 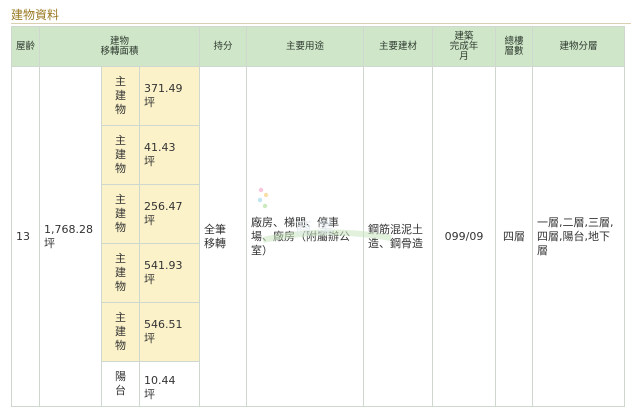 What do you see at coordinates (119, 46) in the screenshot?
I see `header-transfer-area: 建物 移轉面積` at bounding box center [119, 46].